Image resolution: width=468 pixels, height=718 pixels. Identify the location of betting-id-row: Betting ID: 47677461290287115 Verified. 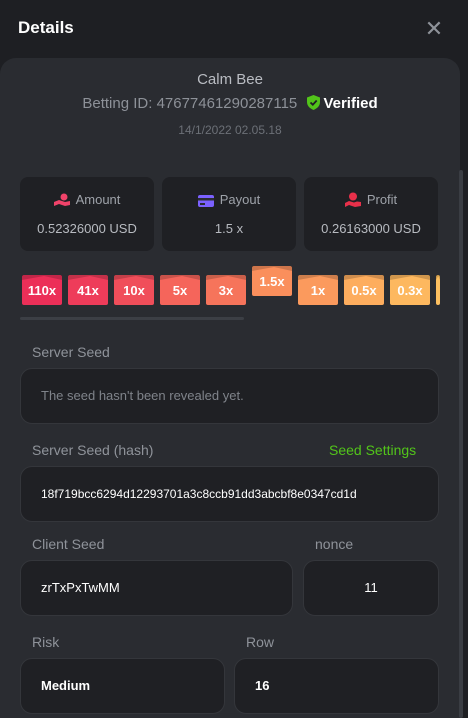
(230, 104).